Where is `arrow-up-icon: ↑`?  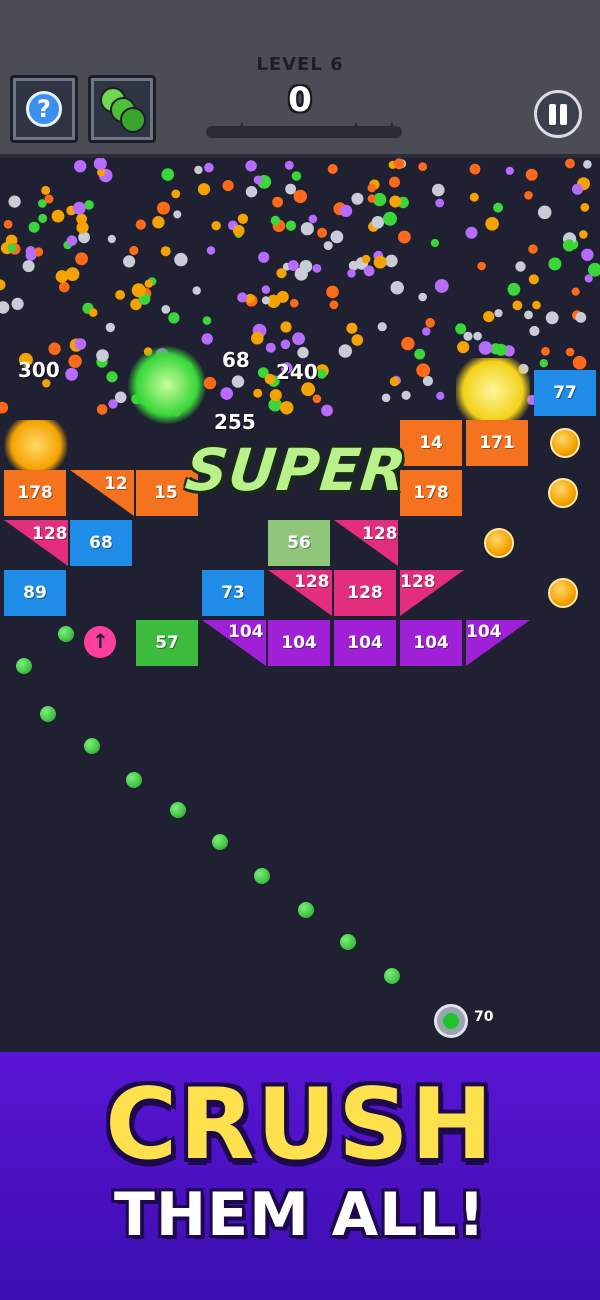
arrow-up-icon: ↑ is located at coordinates (100, 641).